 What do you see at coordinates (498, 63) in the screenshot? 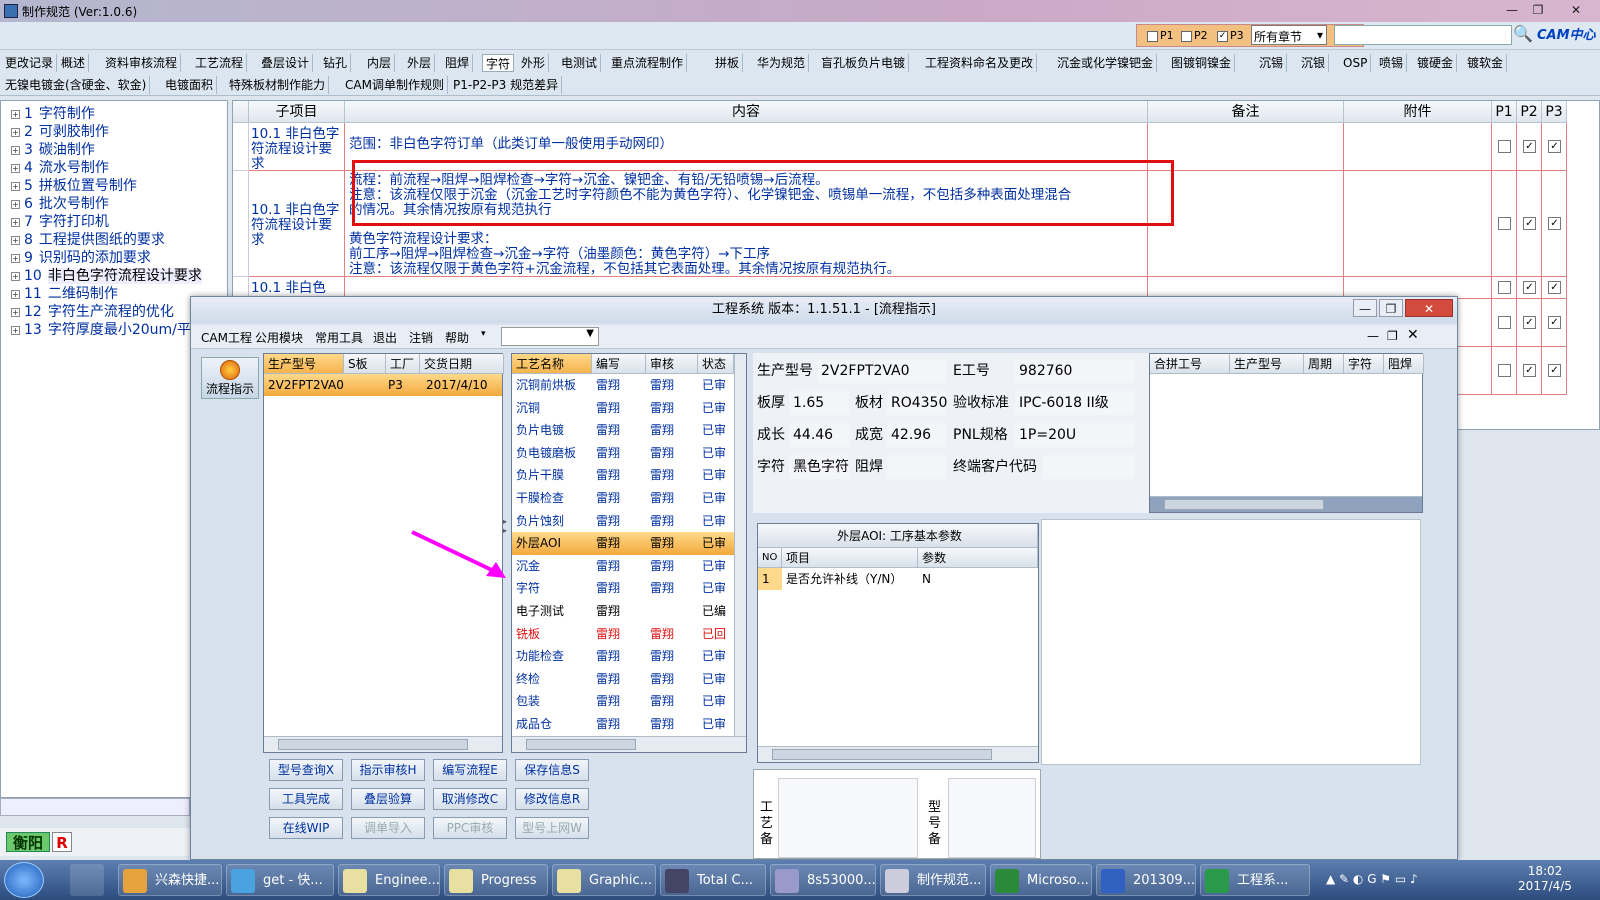
I see `tab-9: 字符` at bounding box center [498, 63].